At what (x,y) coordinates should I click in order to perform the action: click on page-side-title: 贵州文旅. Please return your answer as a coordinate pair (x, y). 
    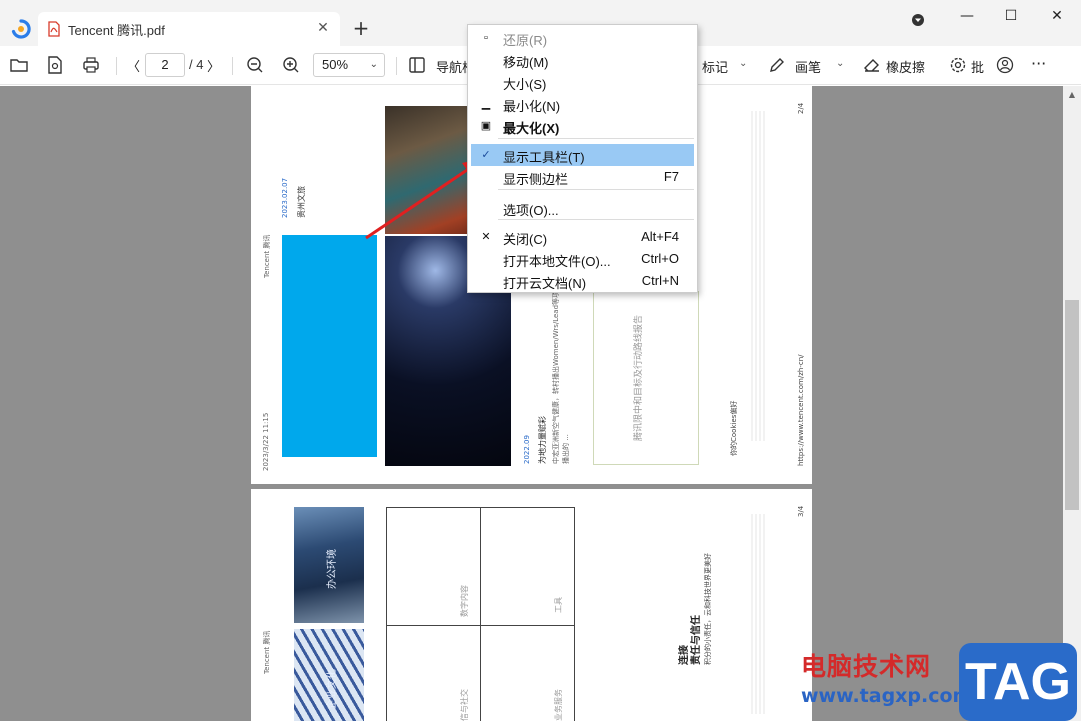
    Looking at the image, I should click on (301, 202).